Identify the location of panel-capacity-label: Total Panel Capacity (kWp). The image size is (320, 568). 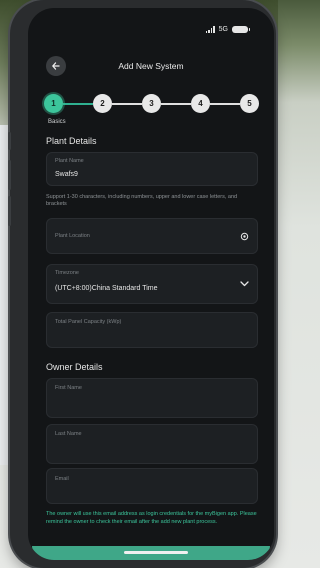
(88, 322).